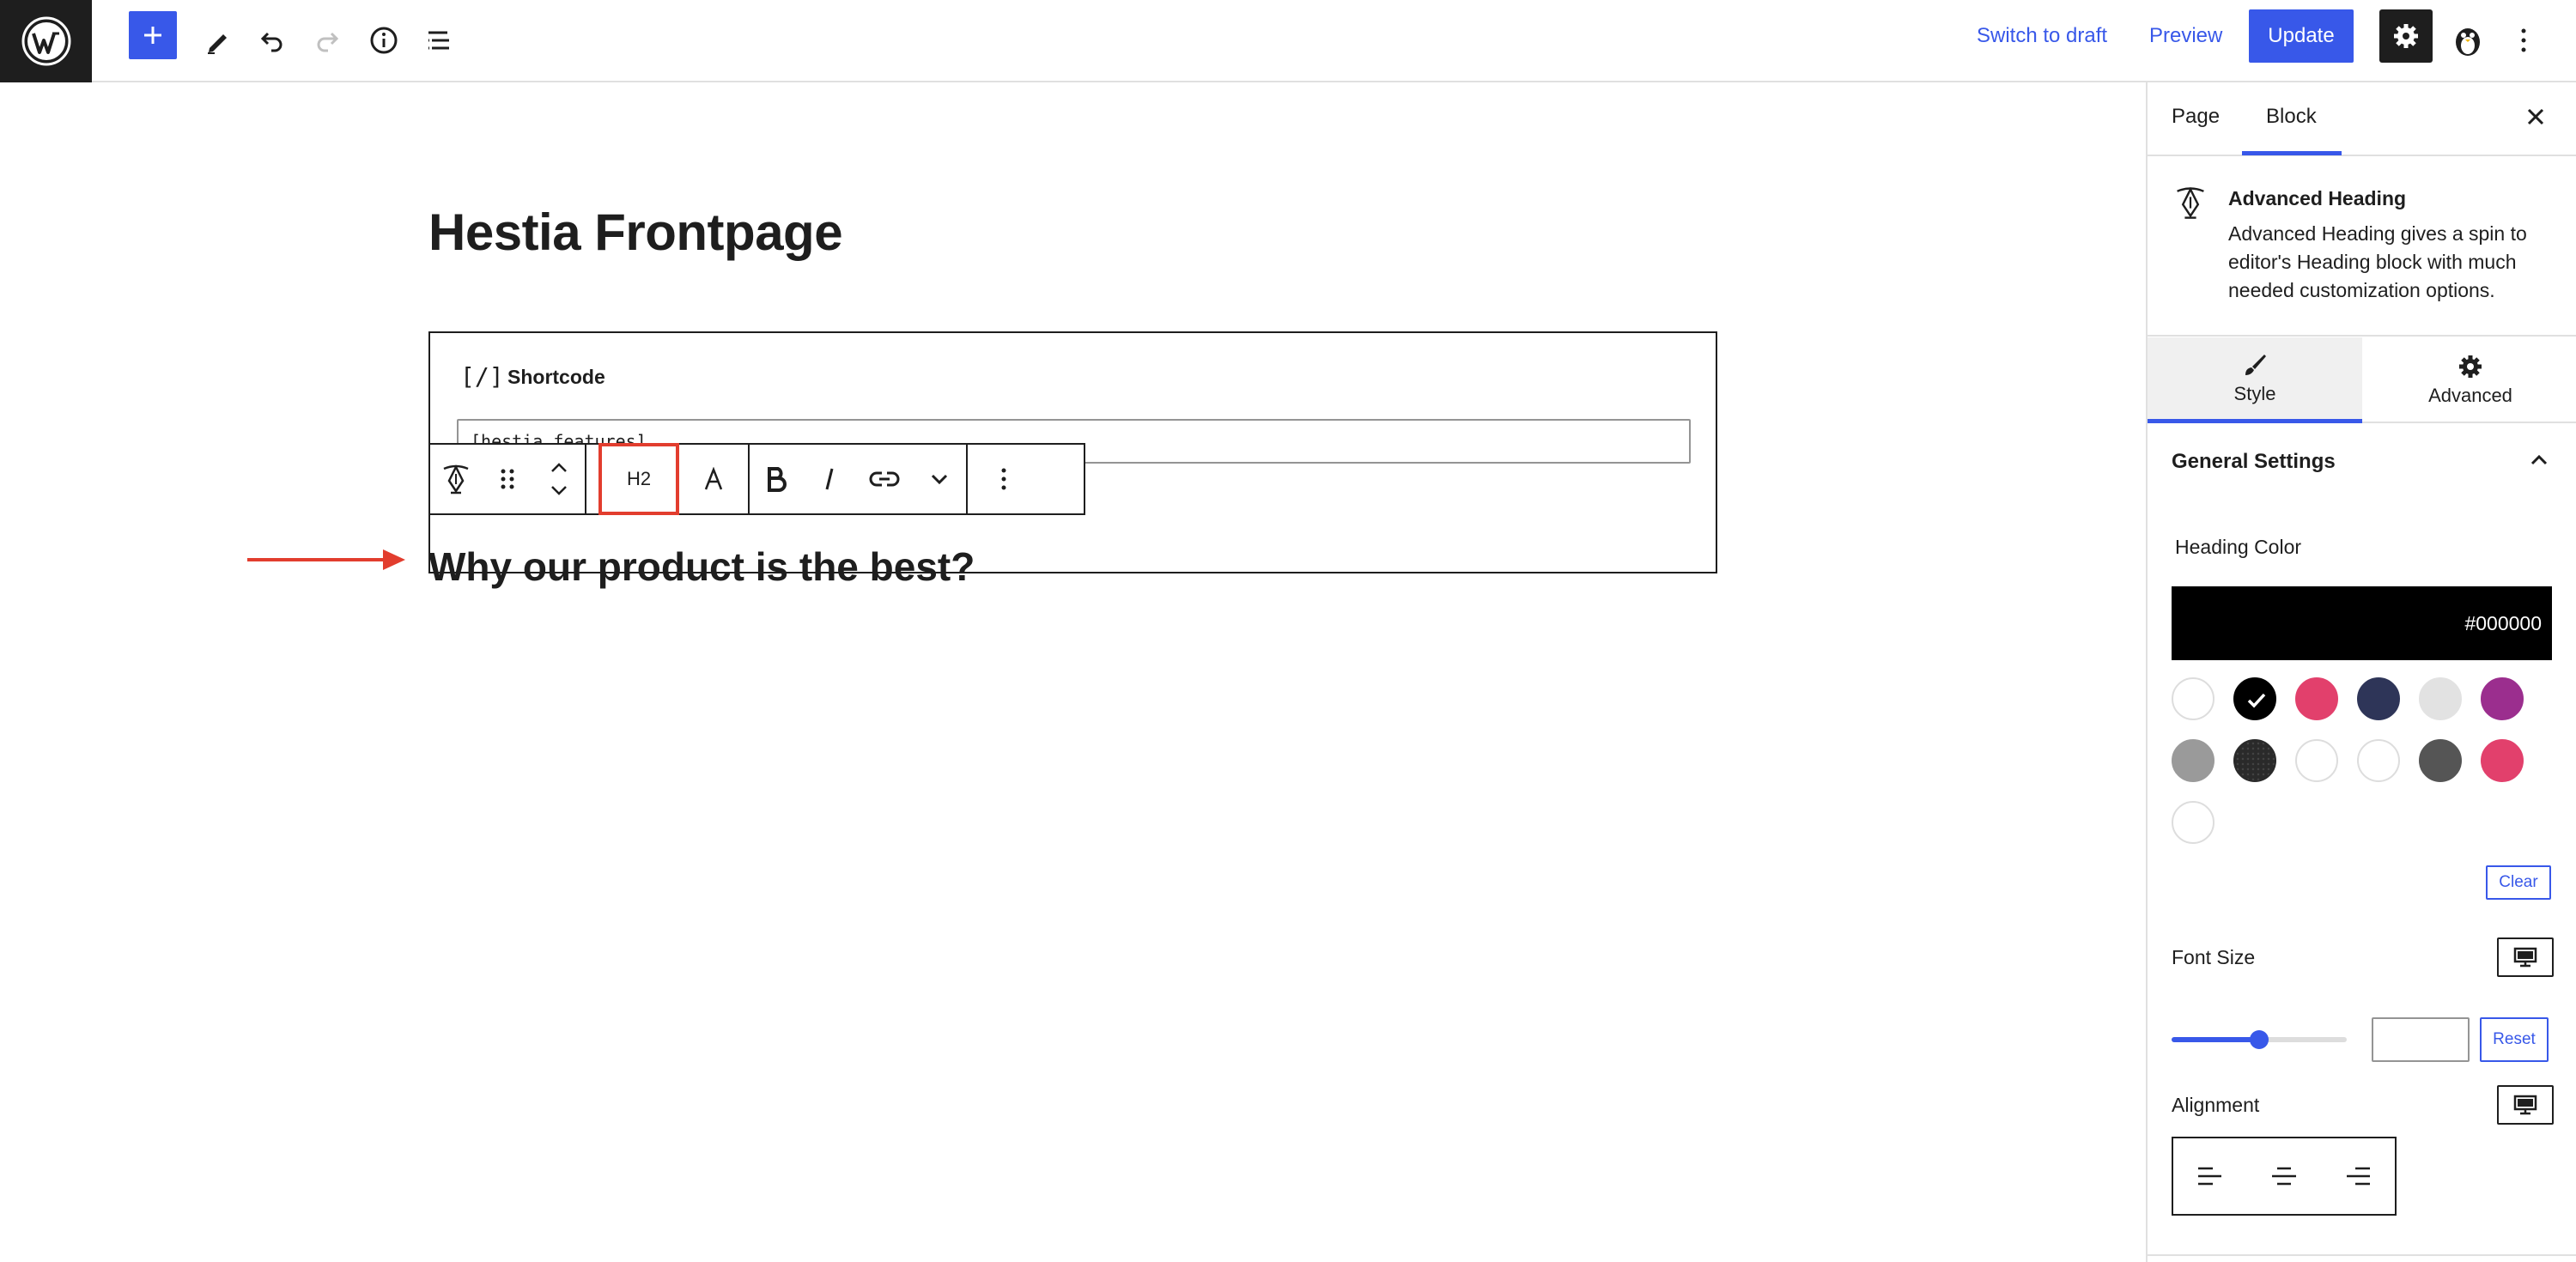  I want to click on advanced-heading-block: Why our product is the best?, so click(702, 566).